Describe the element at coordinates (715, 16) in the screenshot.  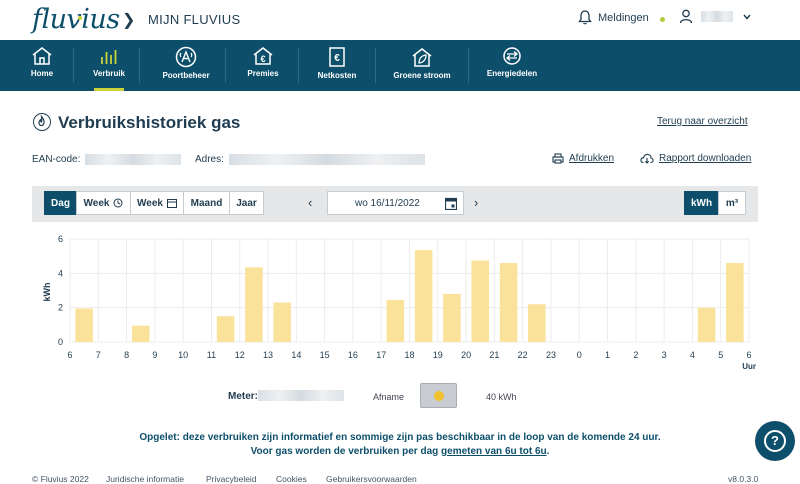
I see `user-menu` at that location.